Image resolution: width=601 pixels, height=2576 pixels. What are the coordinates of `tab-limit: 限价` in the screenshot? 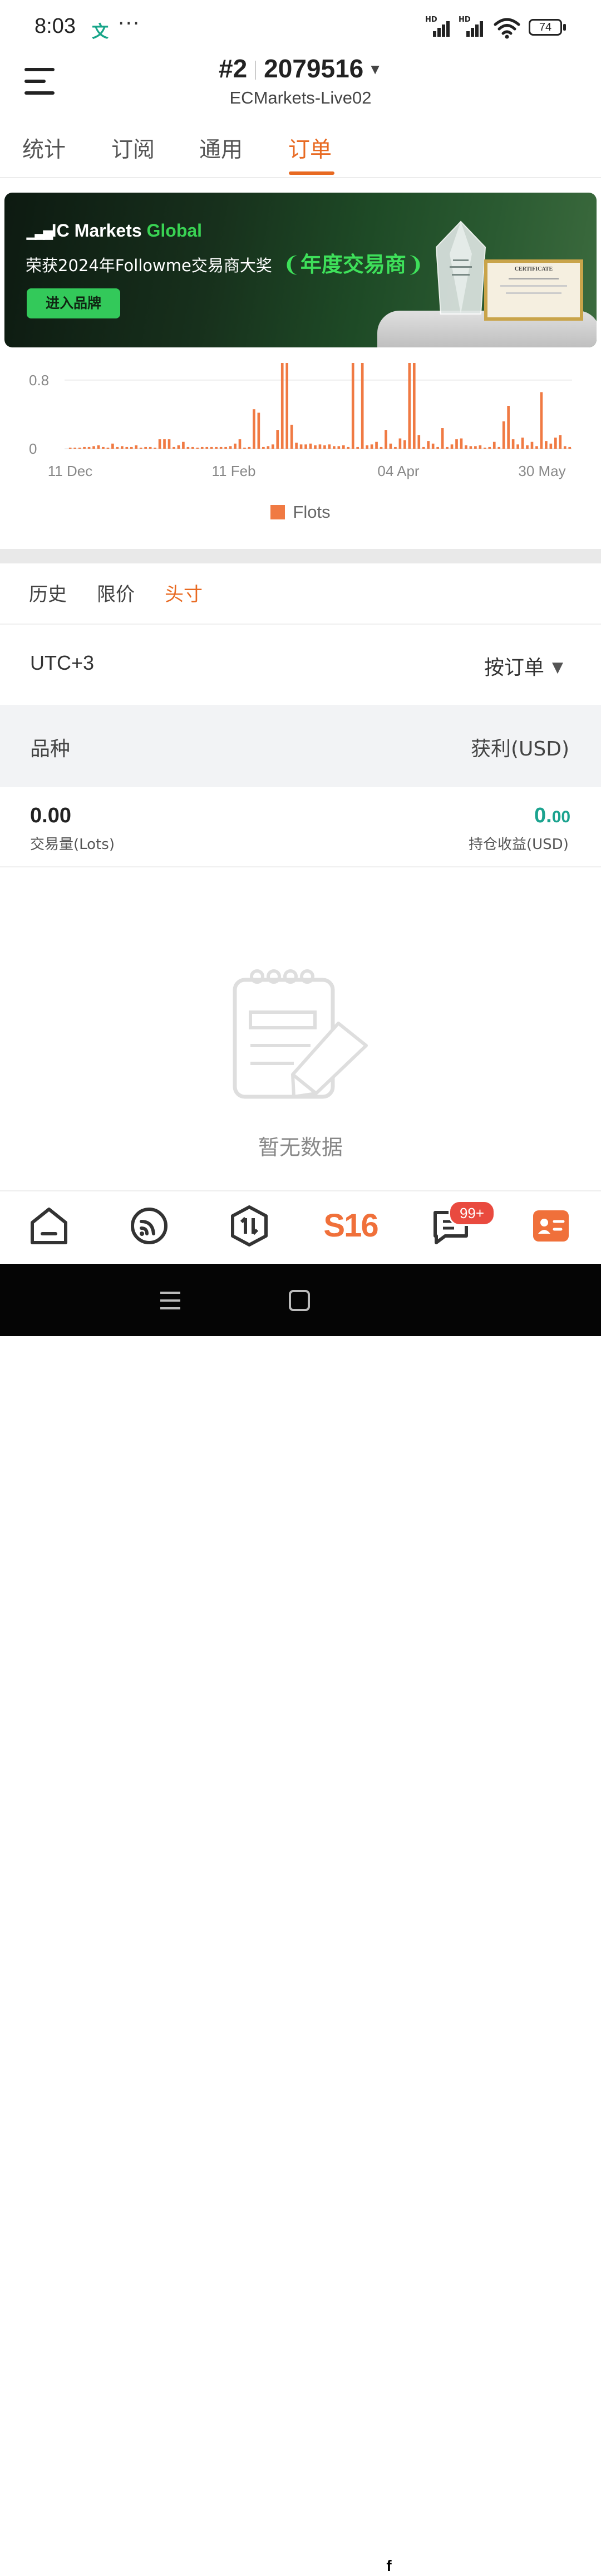 It's located at (116, 592).